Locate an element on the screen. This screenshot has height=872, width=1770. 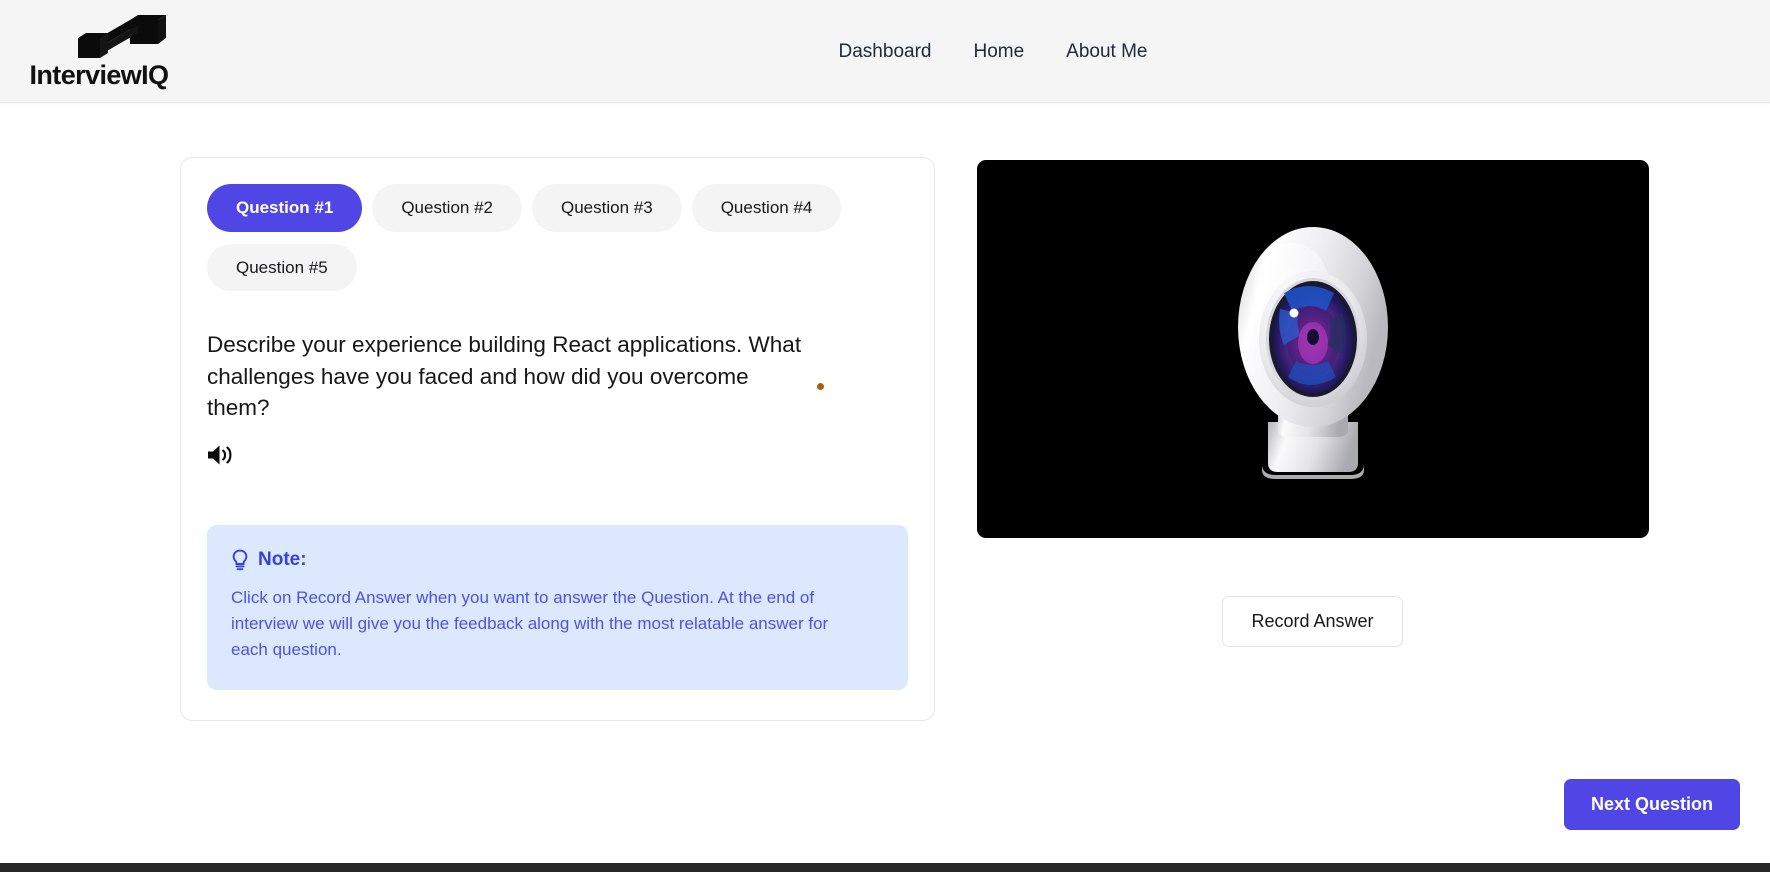
speak-question-button is located at coordinates (220, 455).